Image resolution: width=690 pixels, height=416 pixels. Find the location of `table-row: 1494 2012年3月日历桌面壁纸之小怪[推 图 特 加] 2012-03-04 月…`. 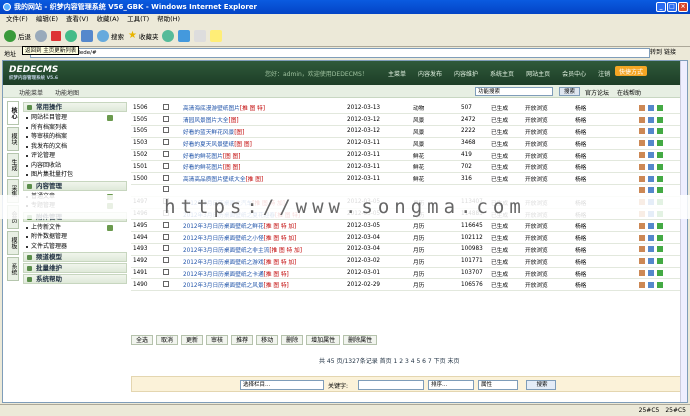

table-row: 1494 2012年3月日历桌面壁纸之小怪[推 图 特 加] 2012-03-04 月… is located at coordinates (409, 238).